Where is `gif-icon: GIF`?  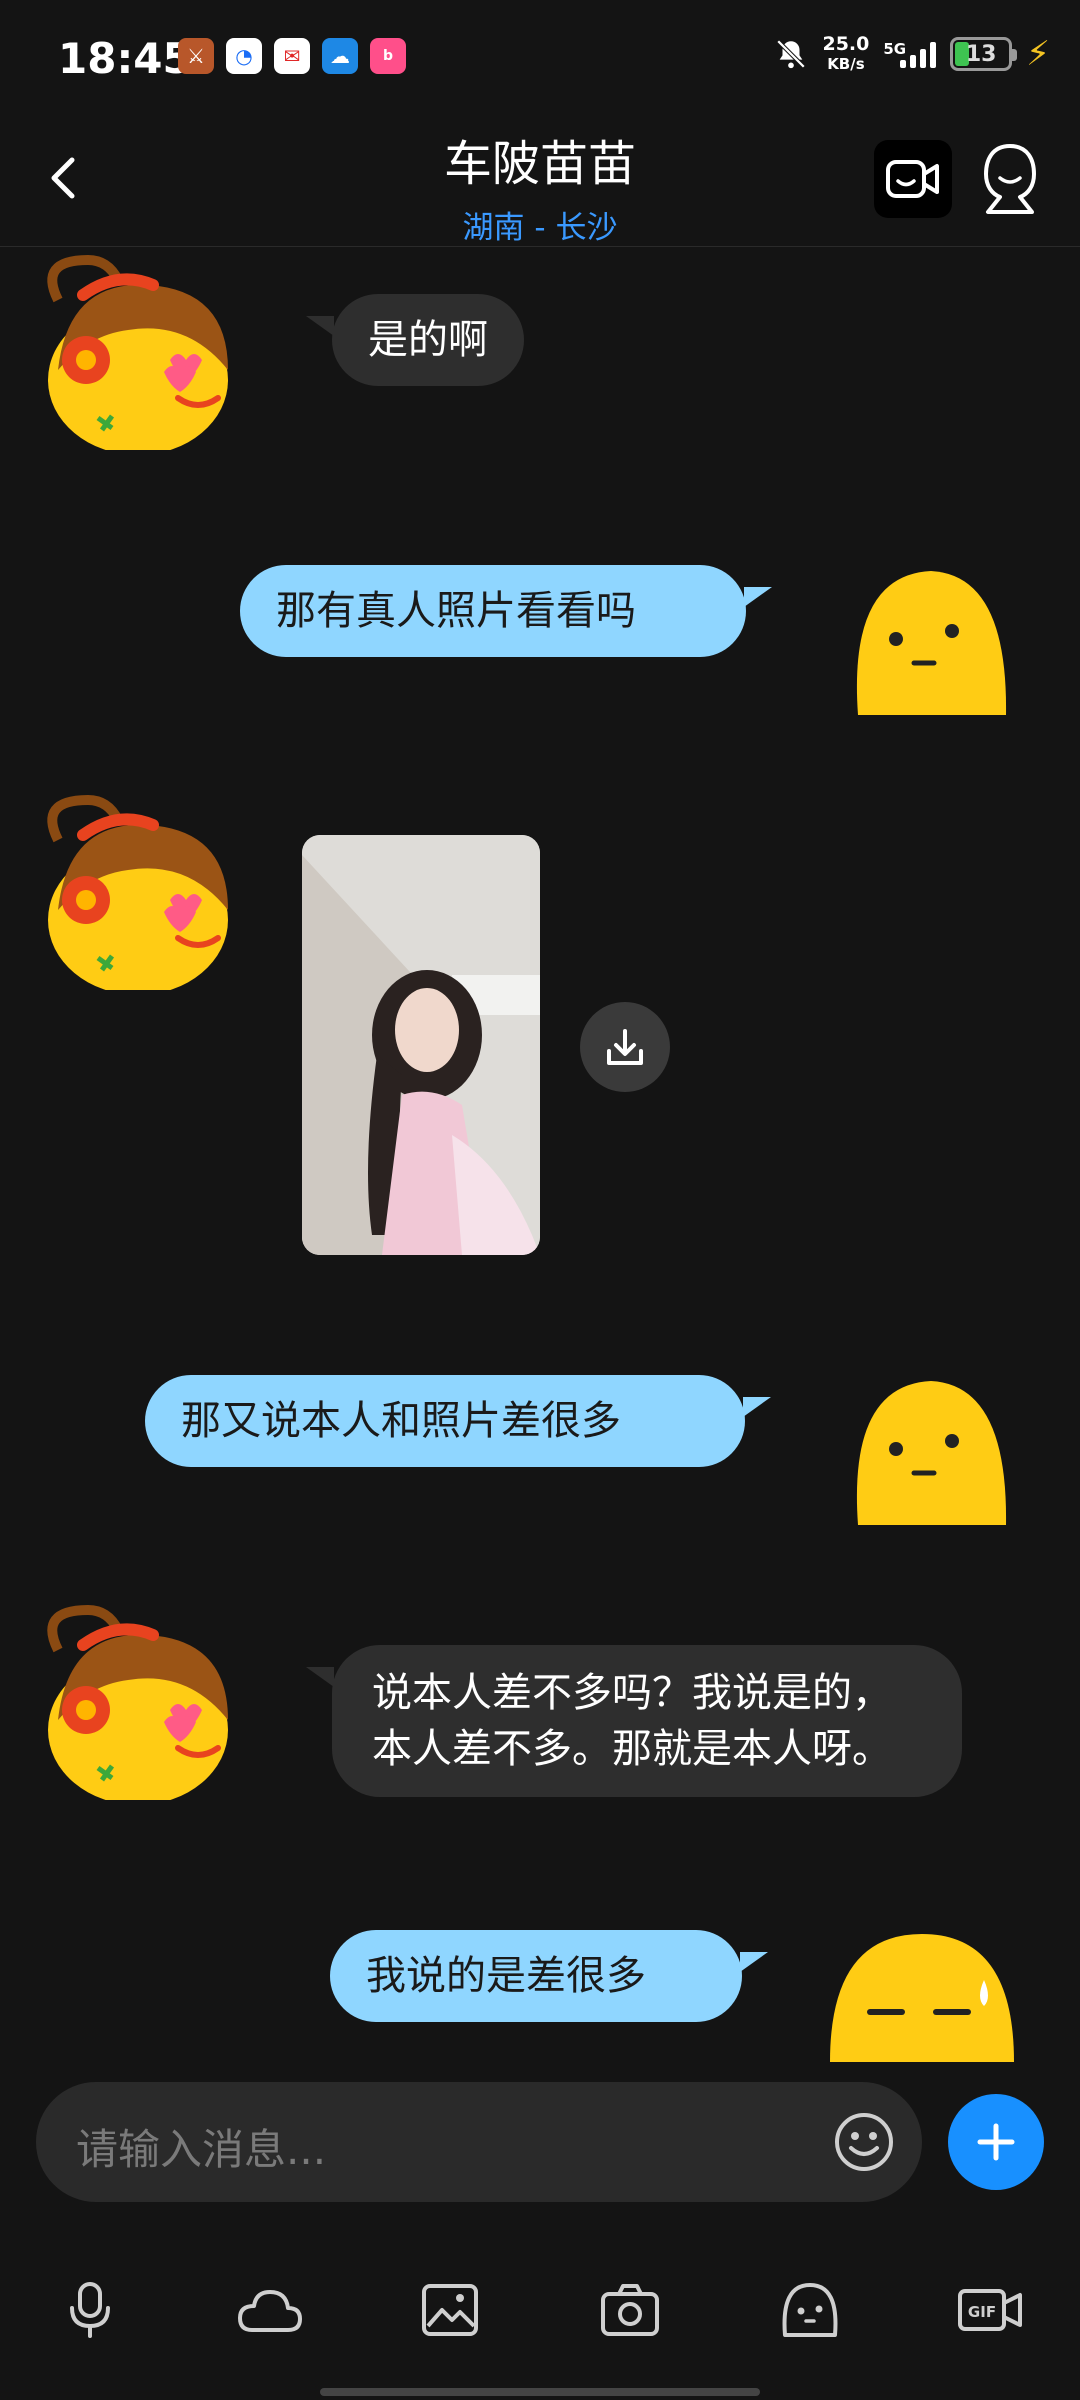 gif-icon: GIF is located at coordinates (990, 2310).